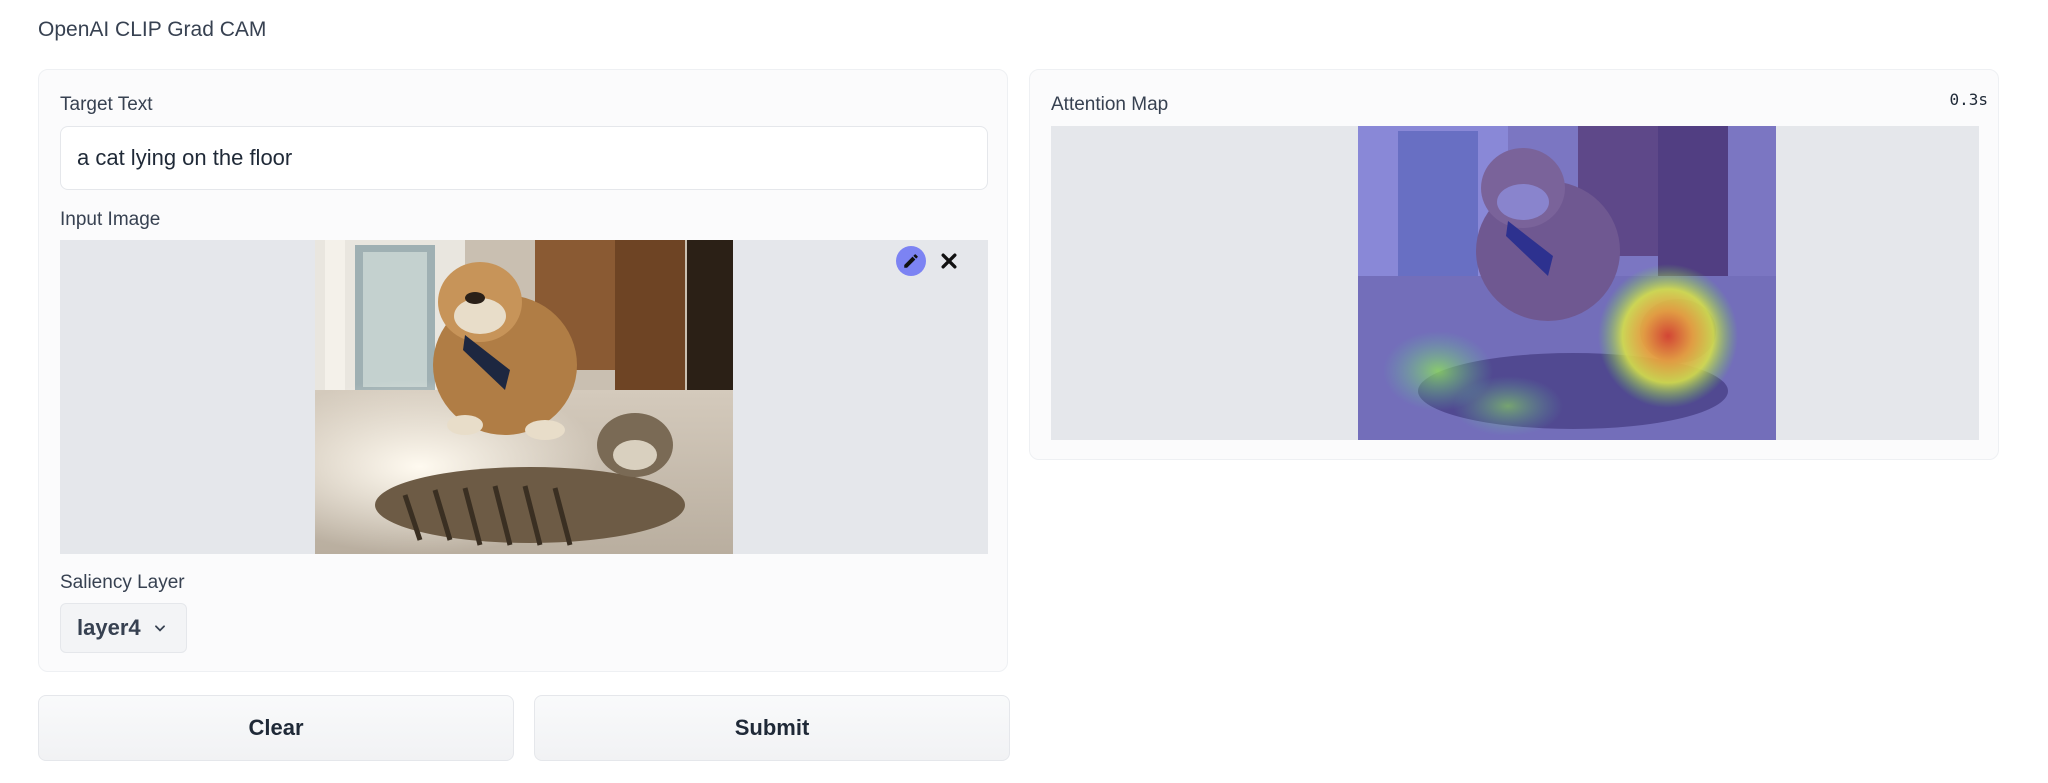  I want to click on input-image, so click(524, 397).